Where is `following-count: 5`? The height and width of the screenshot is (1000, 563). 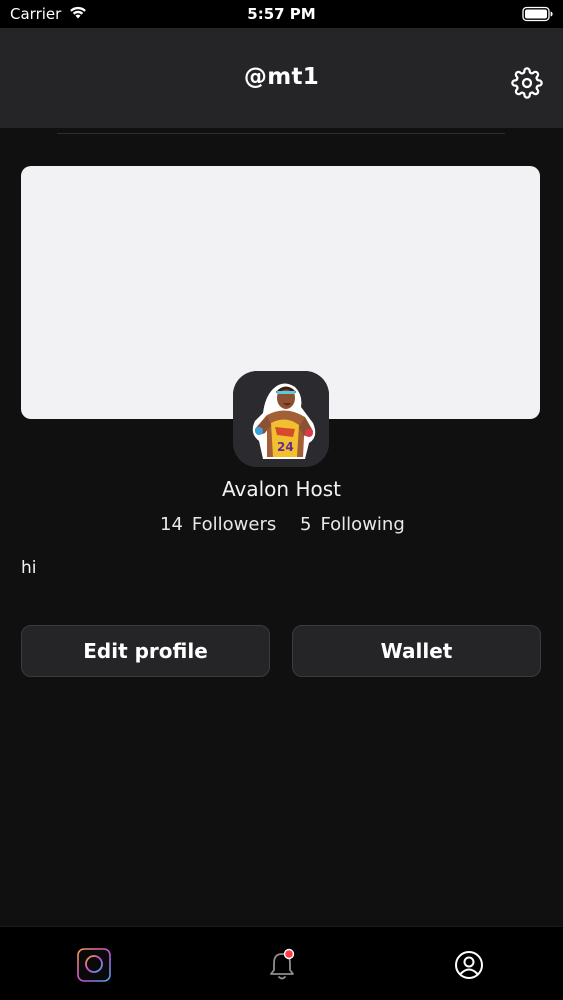
following-count: 5 is located at coordinates (306, 524).